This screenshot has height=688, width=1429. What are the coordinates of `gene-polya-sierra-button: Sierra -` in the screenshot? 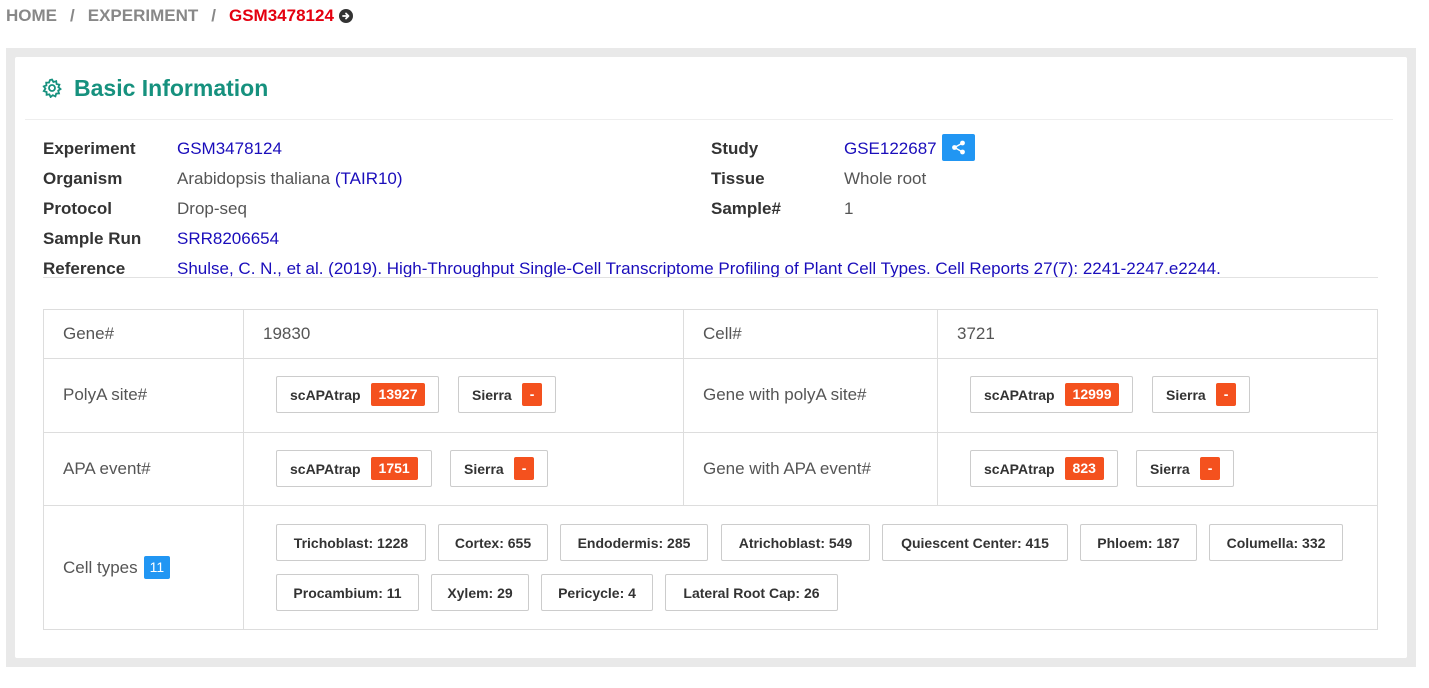 It's located at (1201, 394).